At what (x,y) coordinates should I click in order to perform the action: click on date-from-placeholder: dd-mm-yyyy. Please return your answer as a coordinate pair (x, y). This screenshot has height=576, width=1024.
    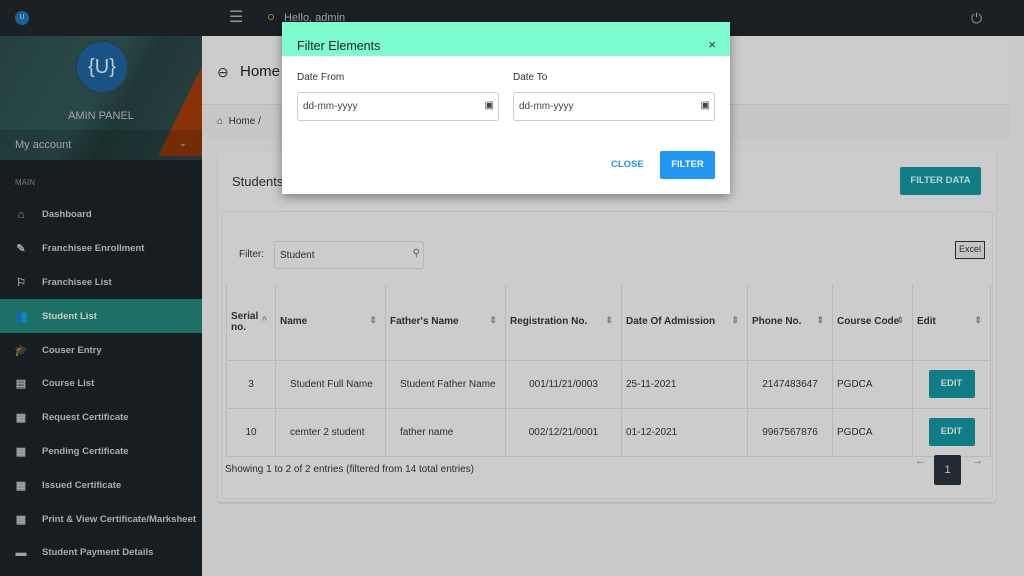
    Looking at the image, I should click on (330, 106).